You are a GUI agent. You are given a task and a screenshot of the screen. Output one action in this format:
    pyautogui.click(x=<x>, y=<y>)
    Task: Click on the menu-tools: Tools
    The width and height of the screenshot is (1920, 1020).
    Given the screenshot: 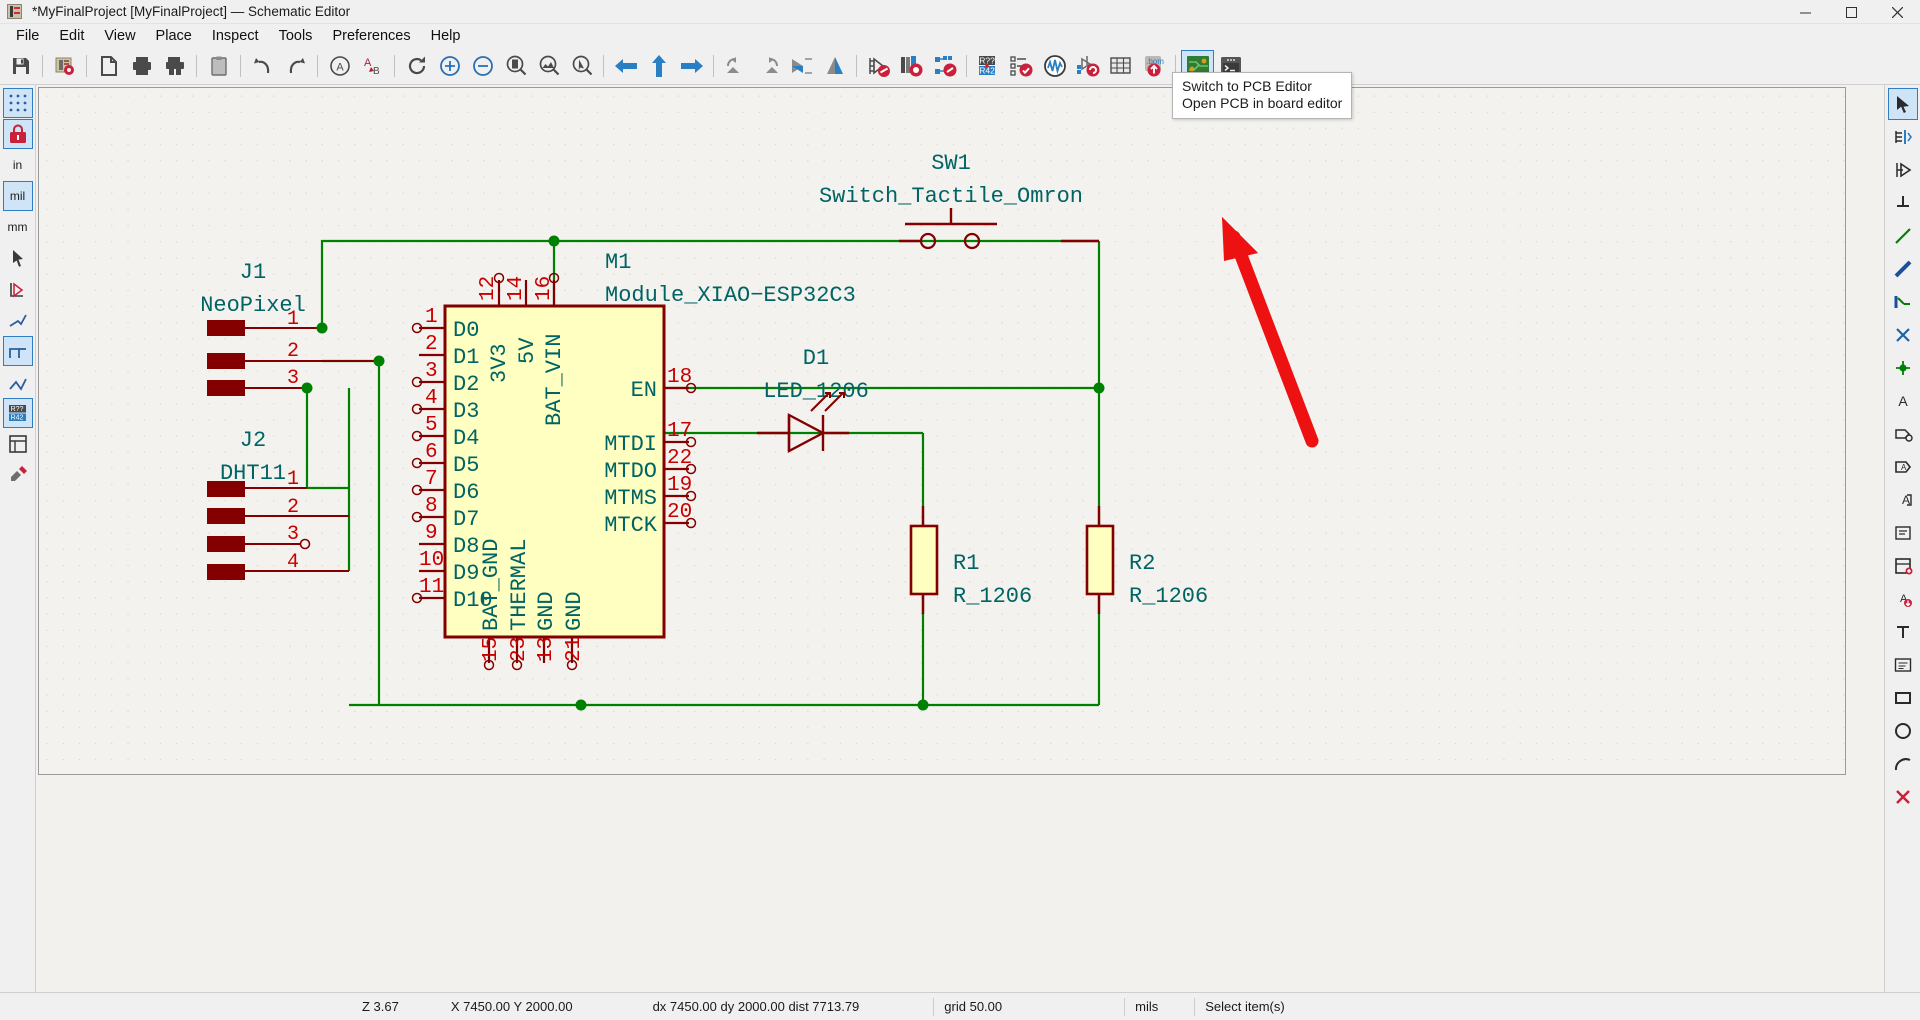 What is the action you would take?
    pyautogui.click(x=296, y=36)
    